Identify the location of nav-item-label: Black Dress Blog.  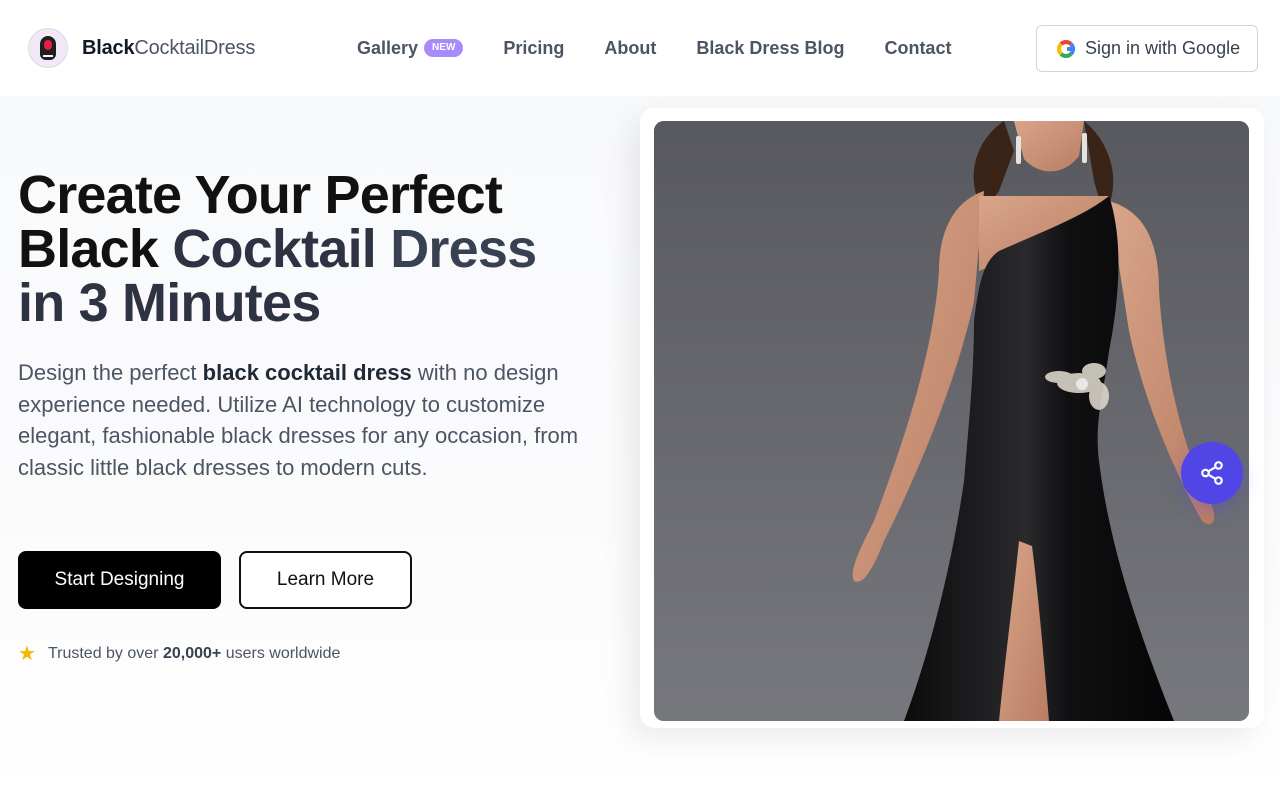
(770, 48).